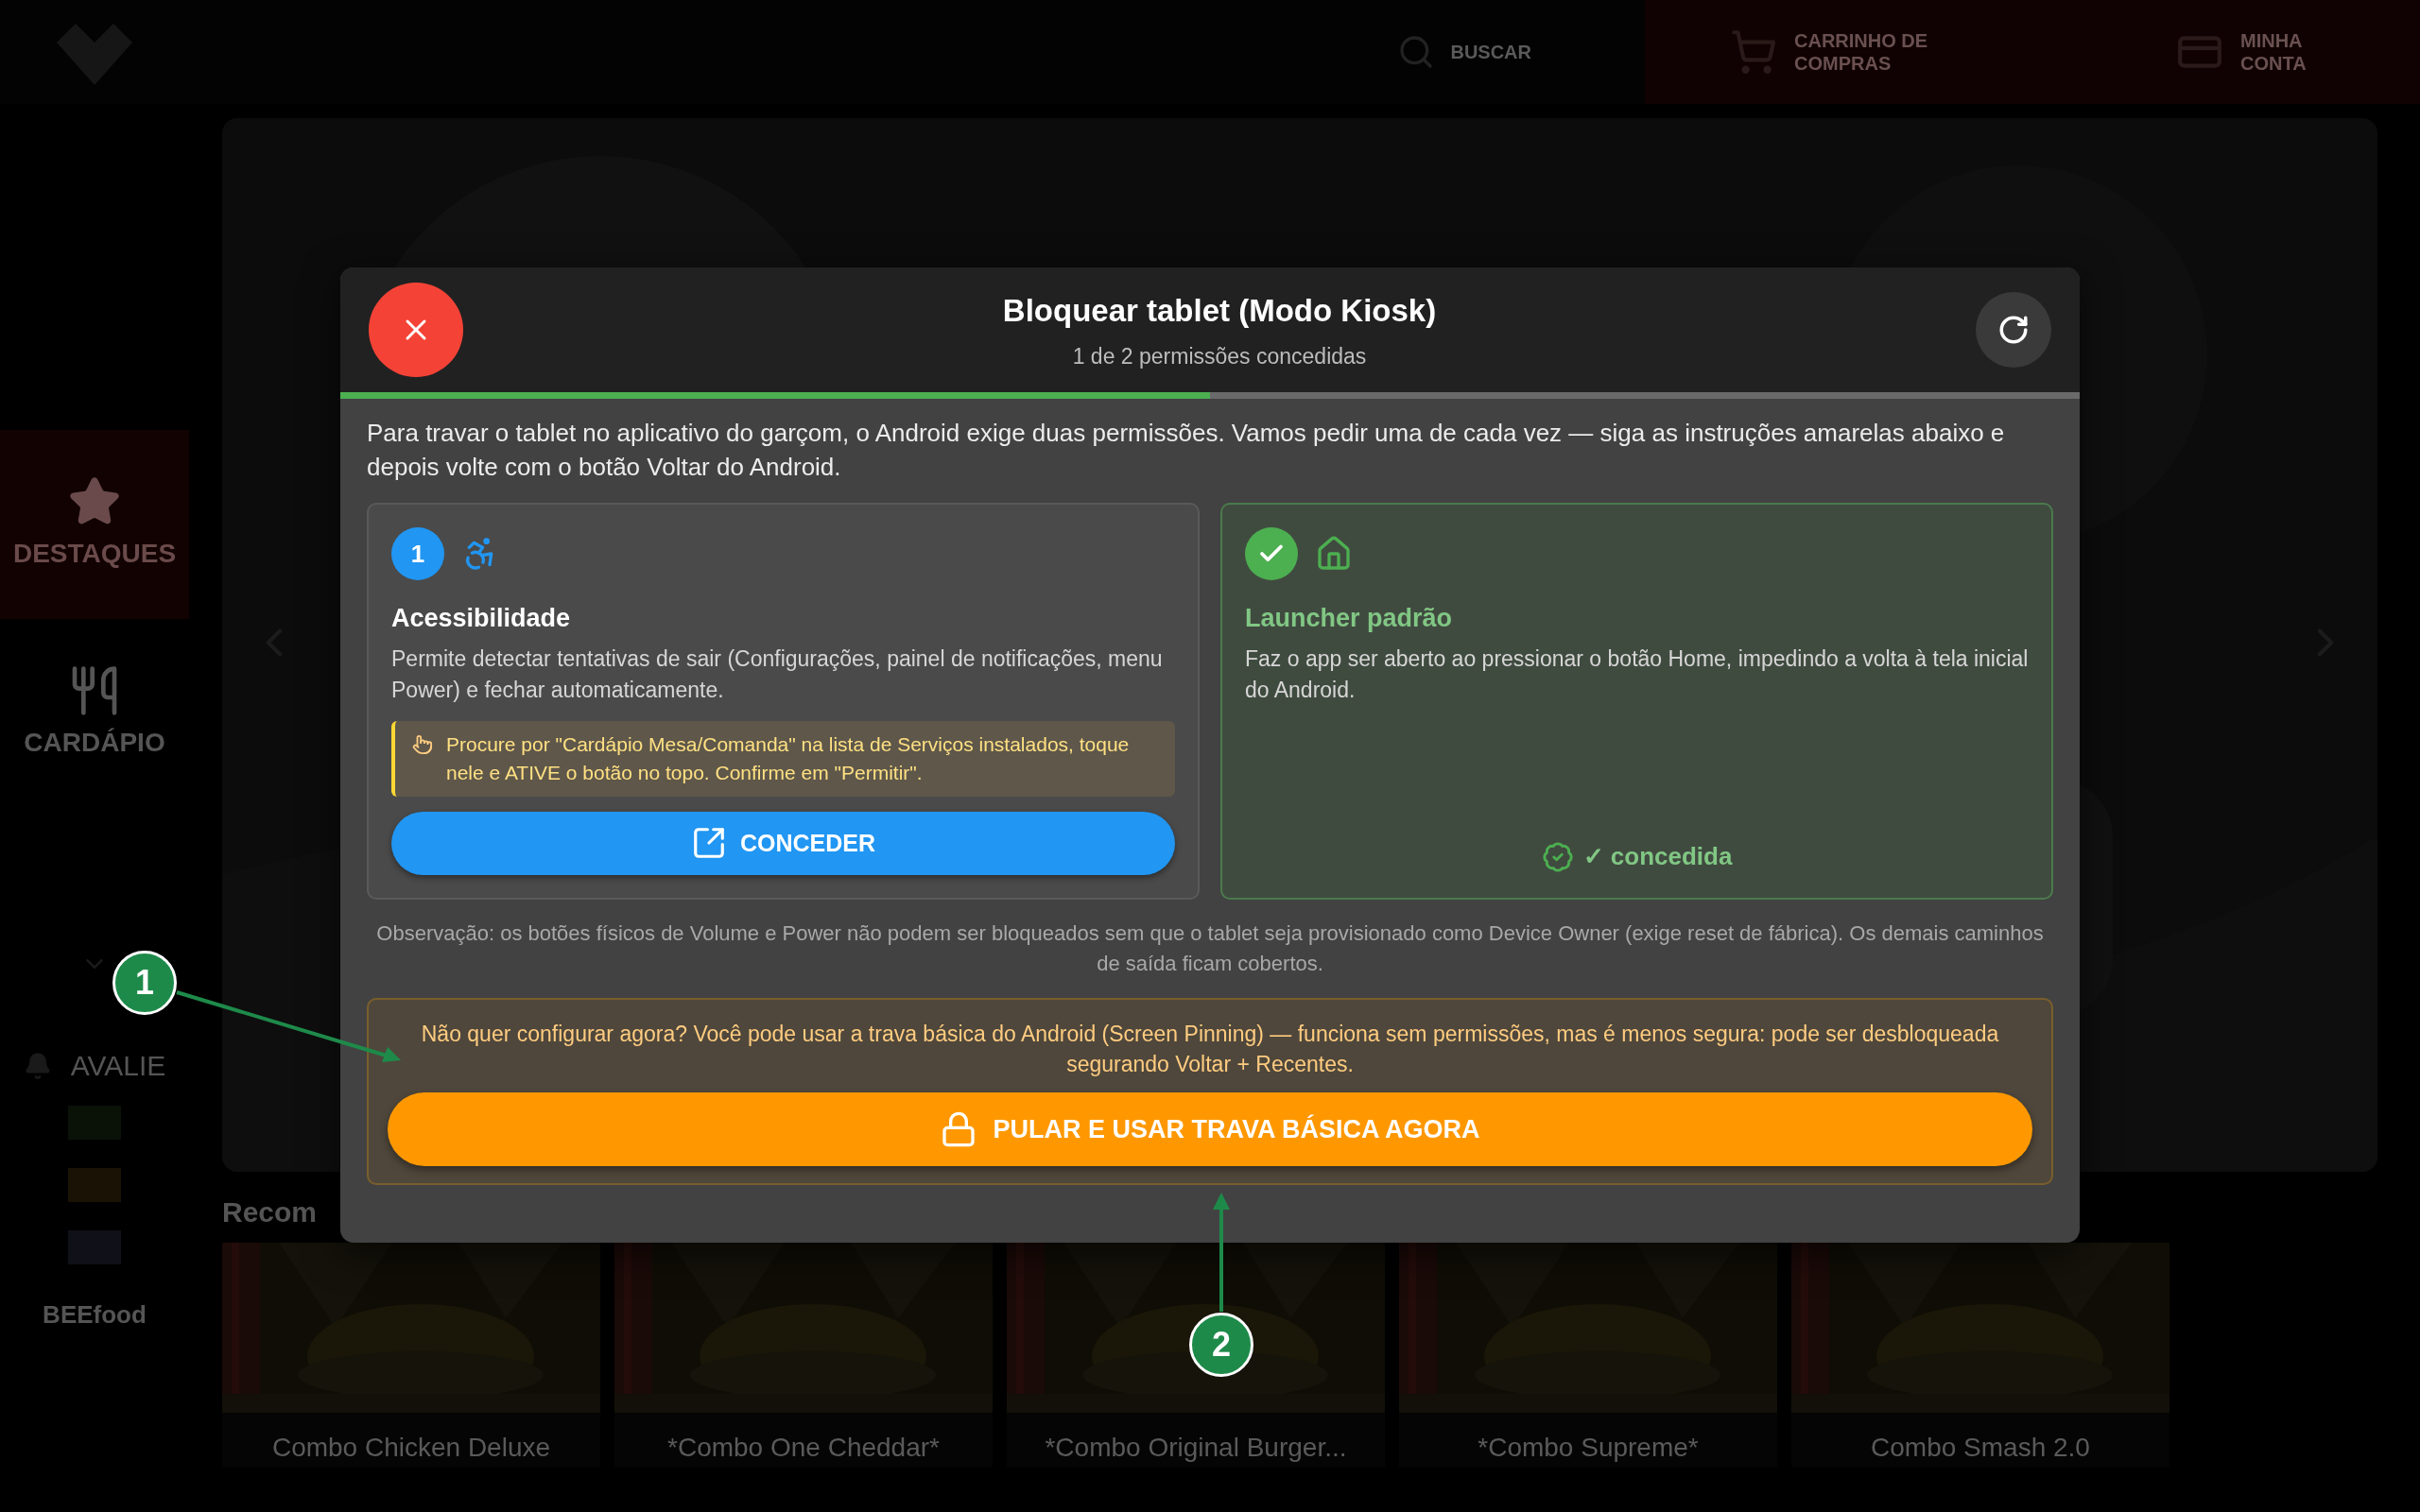  Describe the element at coordinates (1490, 52) in the screenshot. I see `search-label: BUSCAR` at that location.